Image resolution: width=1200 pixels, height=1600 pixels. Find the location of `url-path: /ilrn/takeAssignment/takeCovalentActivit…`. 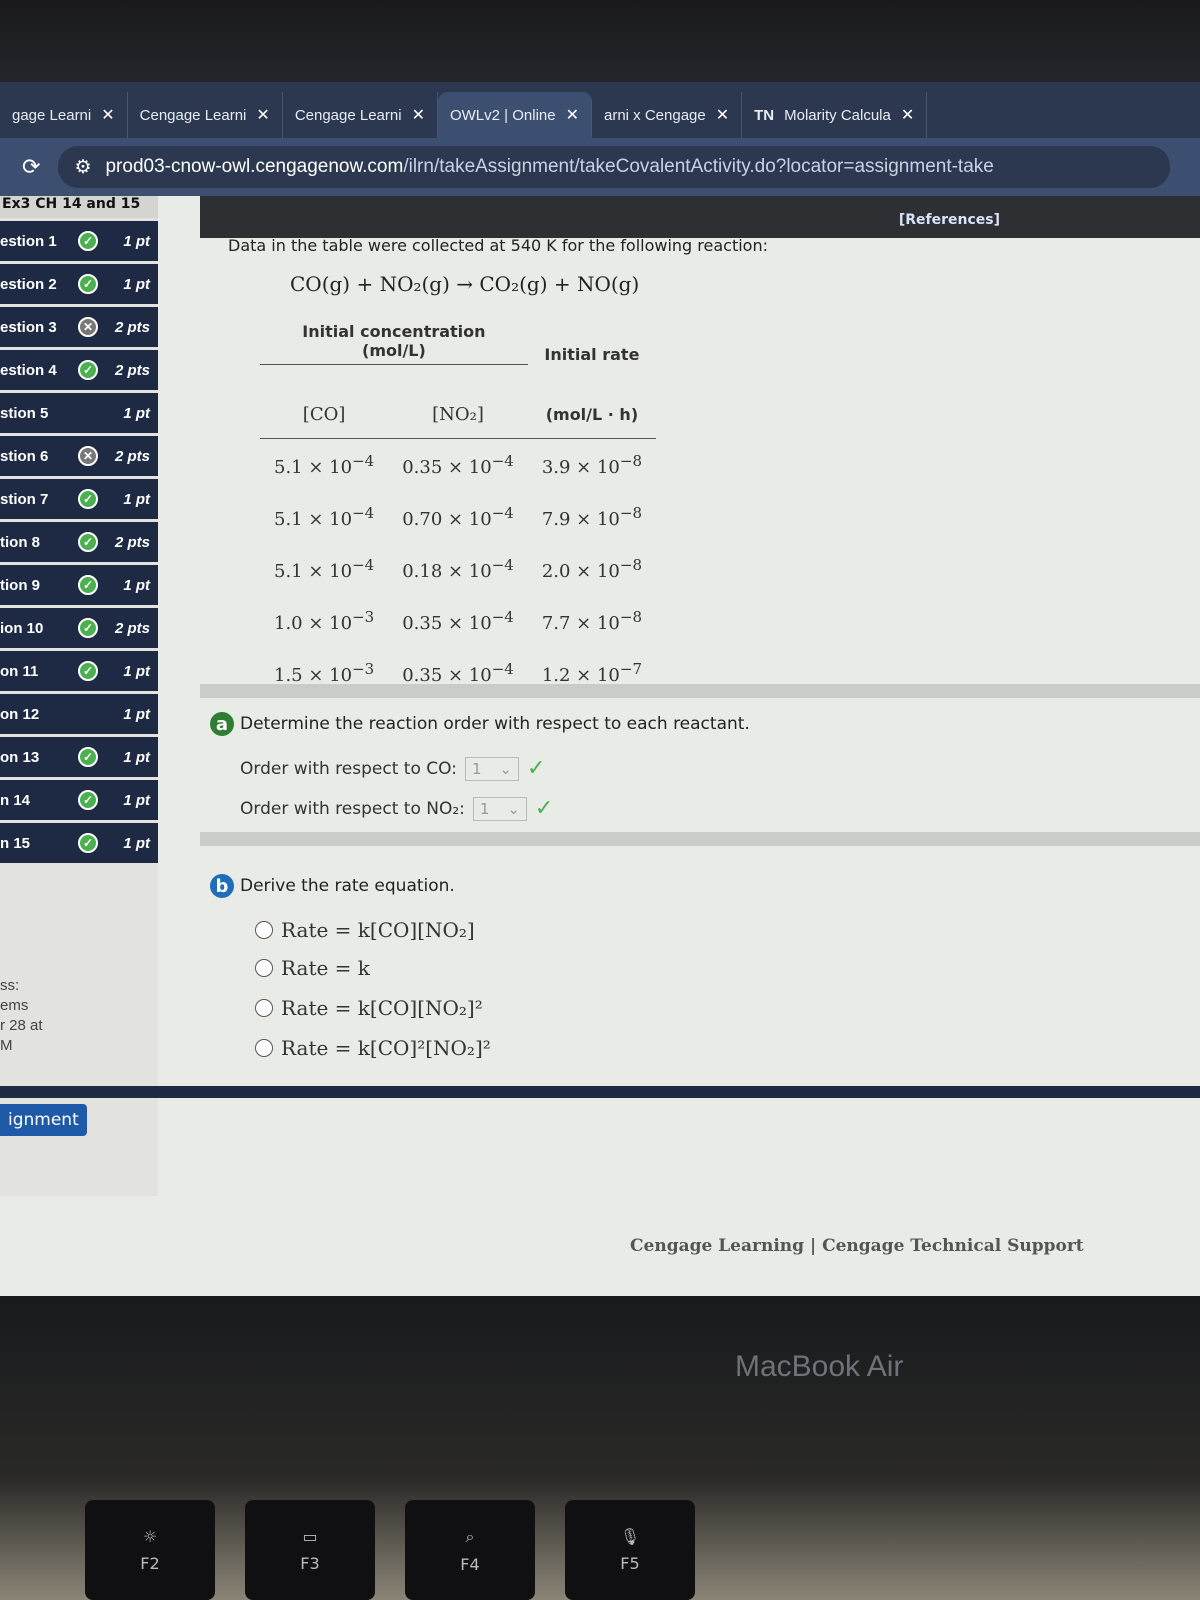

url-path: /ilrn/takeAssignment/takeCovalentActivit… is located at coordinates (698, 166).